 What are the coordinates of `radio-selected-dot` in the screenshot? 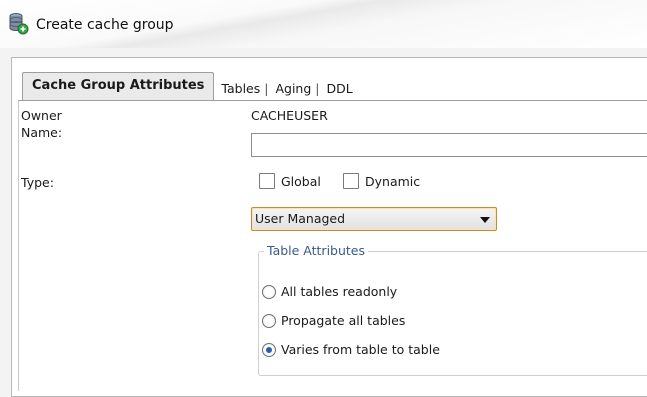 It's located at (269, 349).